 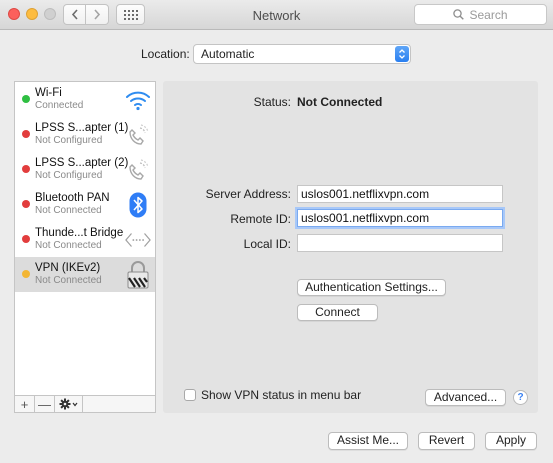 I want to click on service-name: Thunde...t Bridge, so click(x=79, y=233).